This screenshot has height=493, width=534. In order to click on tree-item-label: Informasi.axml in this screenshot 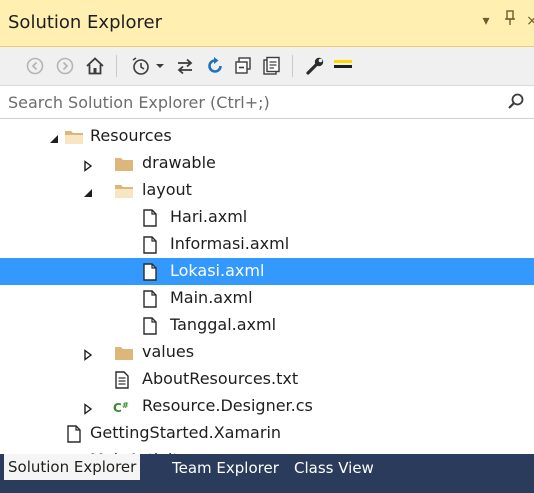, I will do `click(230, 243)`.